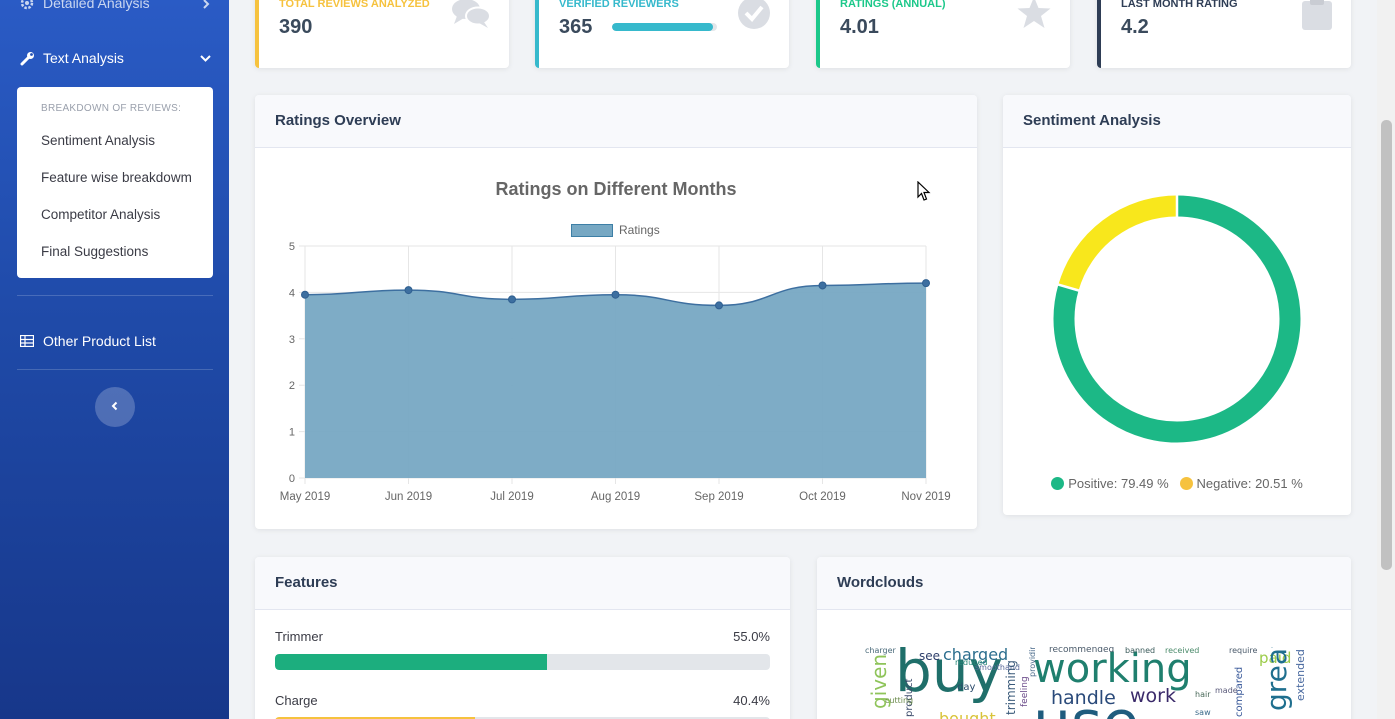  I want to click on word-great: great, so click(1276, 679).